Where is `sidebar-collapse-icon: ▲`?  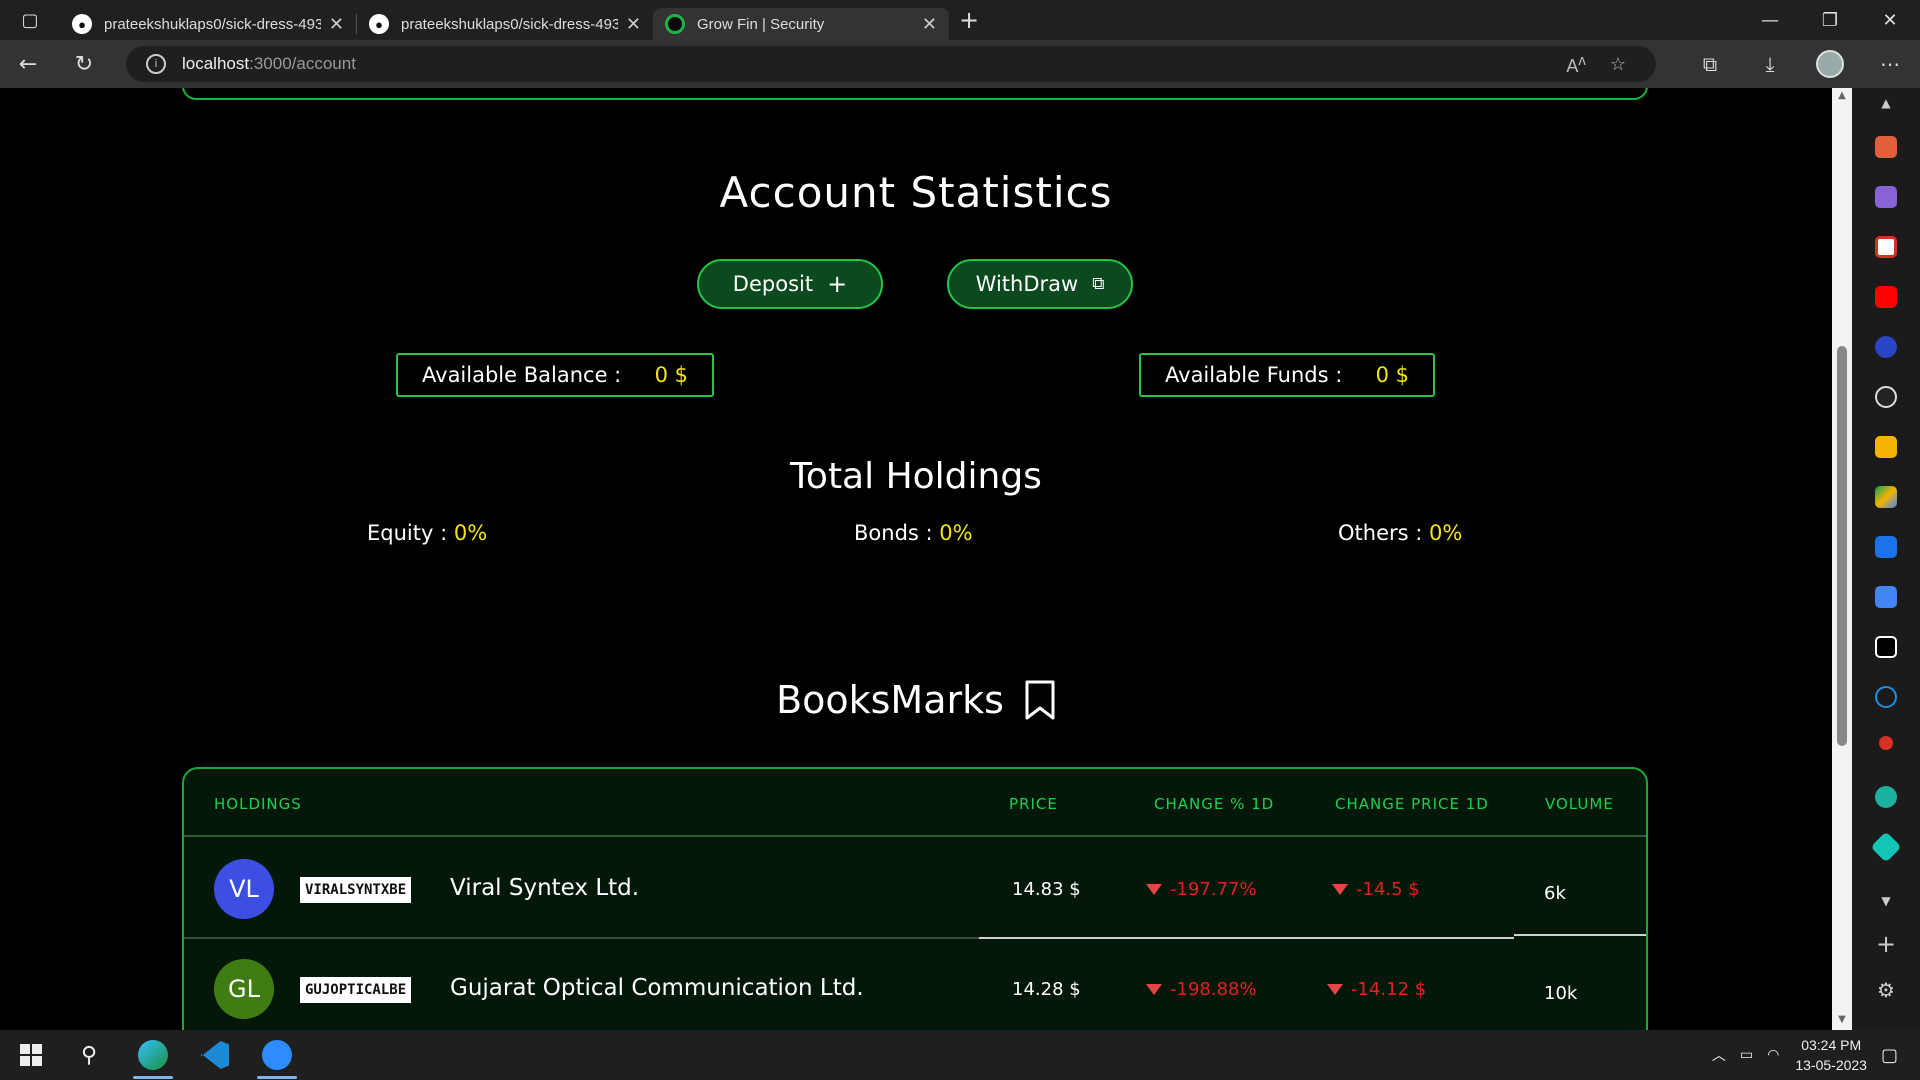
sidebar-collapse-icon: ▲ is located at coordinates (1886, 103).